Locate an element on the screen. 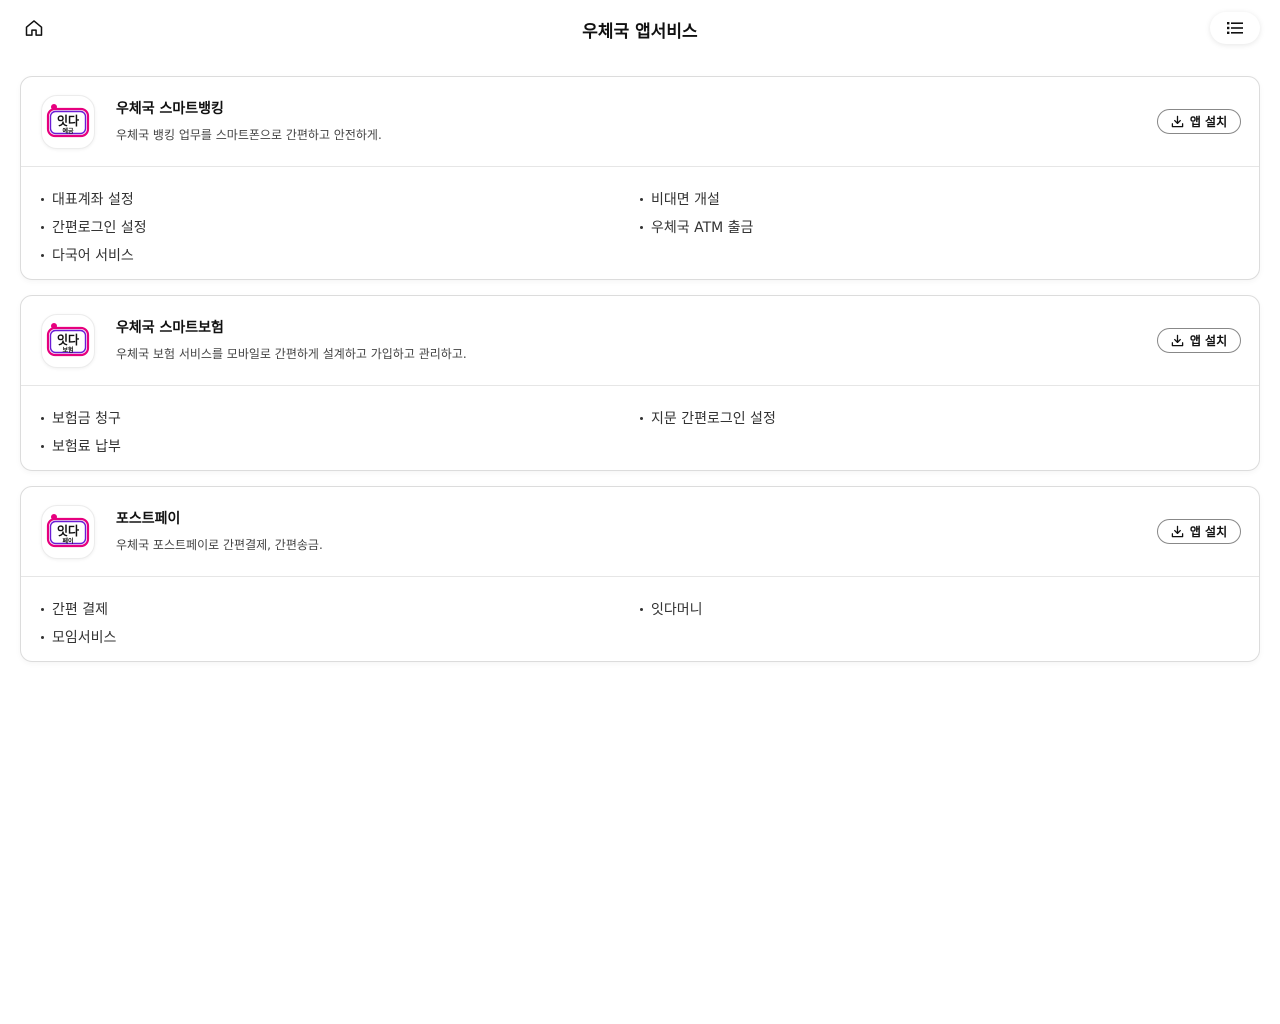 The width and height of the screenshot is (1280, 1024). menu-button is located at coordinates (1235, 28).